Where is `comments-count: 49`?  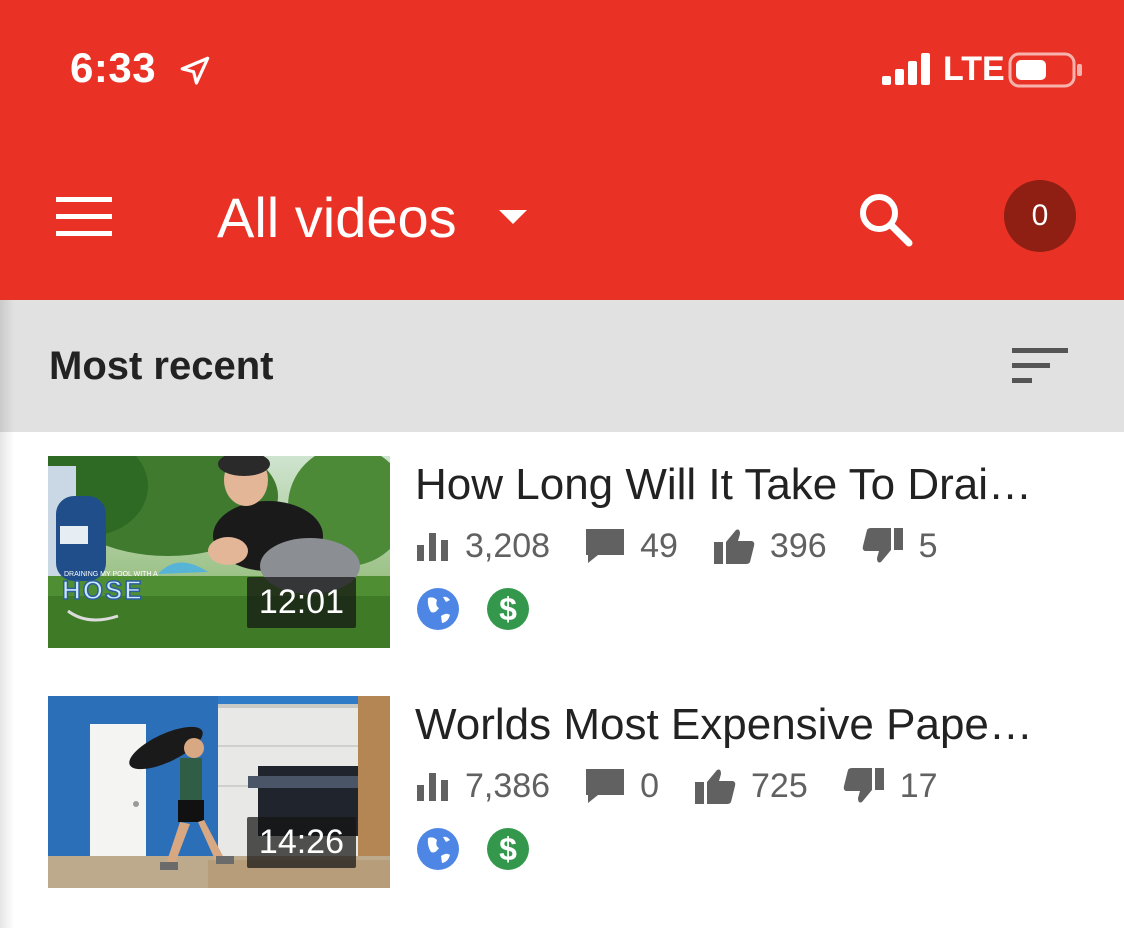
comments-count: 49 is located at coordinates (659, 545).